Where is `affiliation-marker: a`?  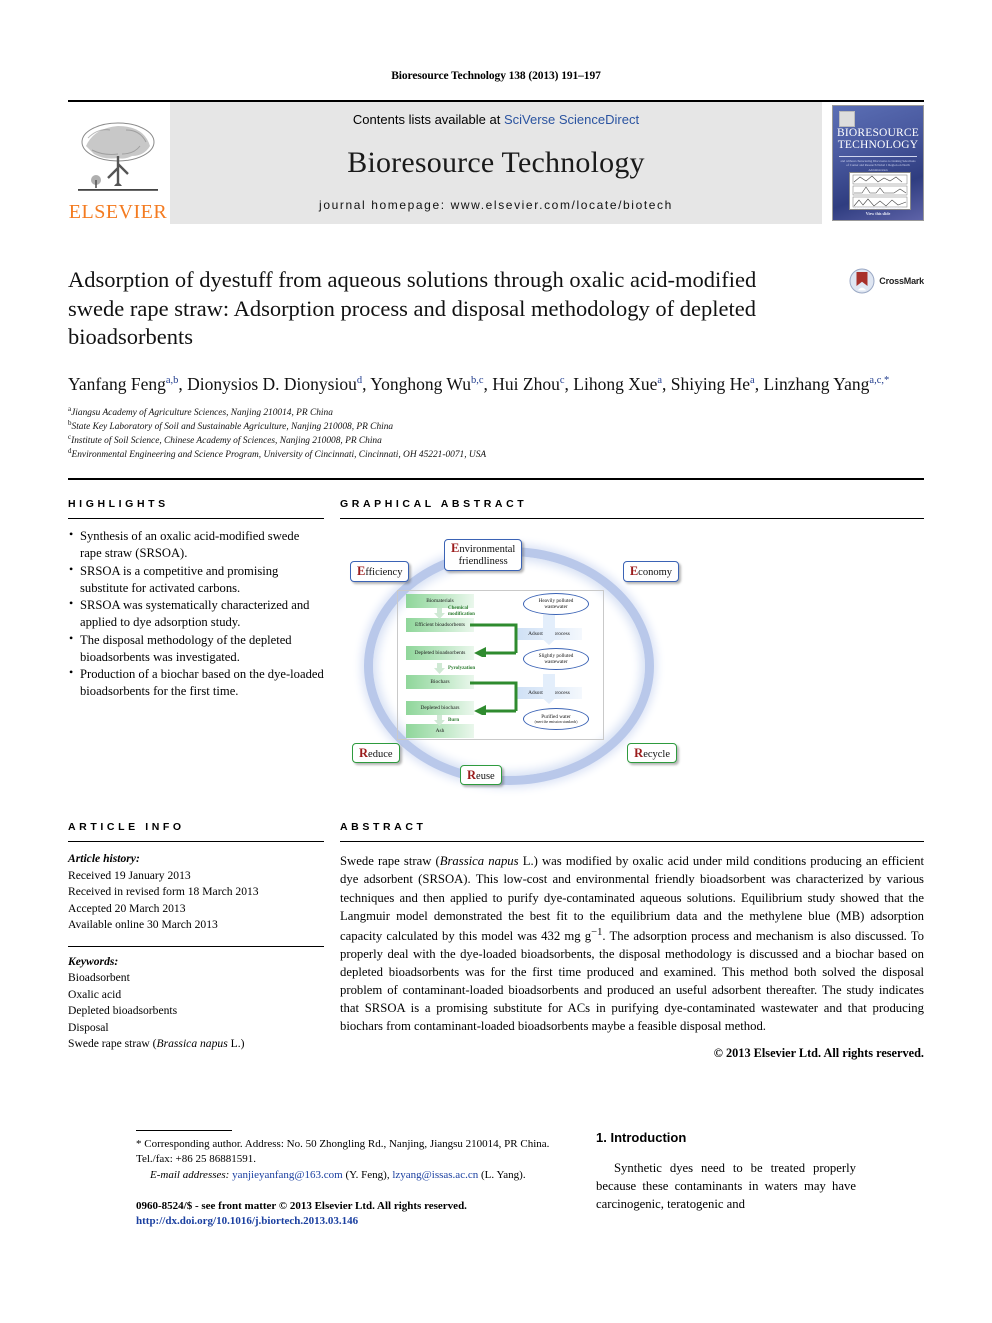
affiliation-marker: a is located at coordinates (70, 408).